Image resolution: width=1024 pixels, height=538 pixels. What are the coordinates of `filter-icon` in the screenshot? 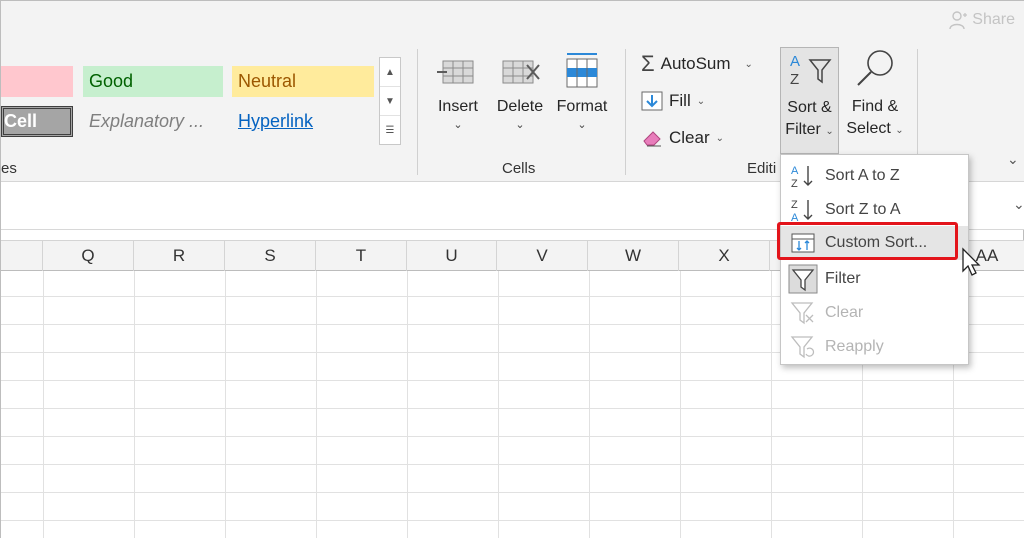 It's located at (803, 279).